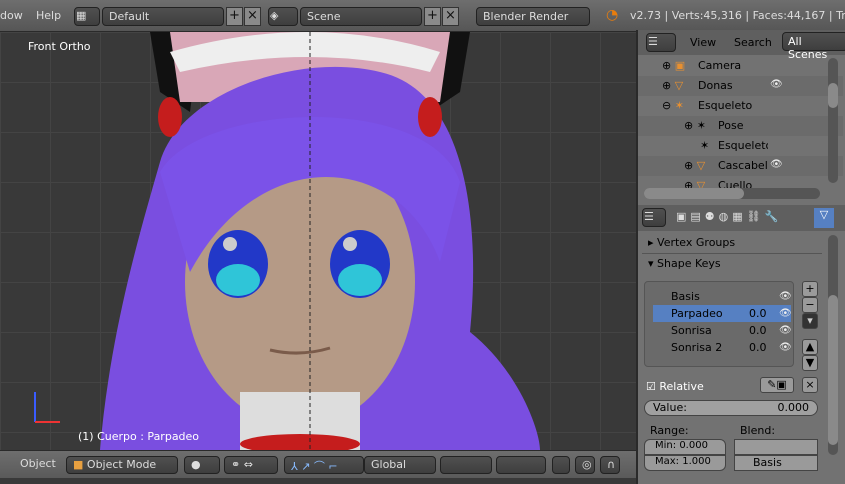 This screenshot has height=484, width=845. What do you see at coordinates (432, 16) in the screenshot?
I see `add-scene-button: +` at bounding box center [432, 16].